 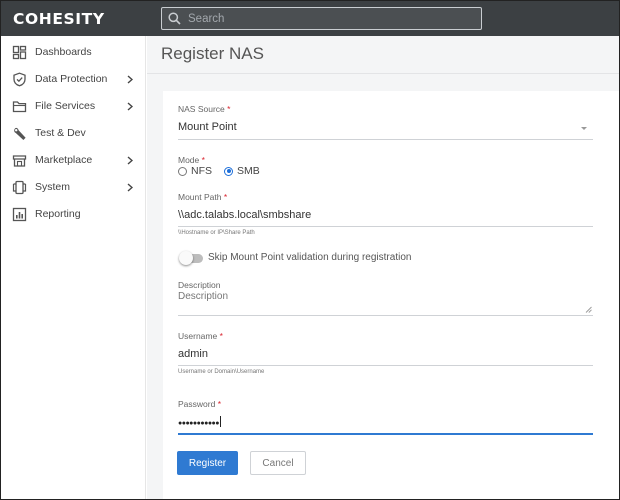 What do you see at coordinates (203, 197) in the screenshot?
I see `mount-path-label: Mount Path *` at bounding box center [203, 197].